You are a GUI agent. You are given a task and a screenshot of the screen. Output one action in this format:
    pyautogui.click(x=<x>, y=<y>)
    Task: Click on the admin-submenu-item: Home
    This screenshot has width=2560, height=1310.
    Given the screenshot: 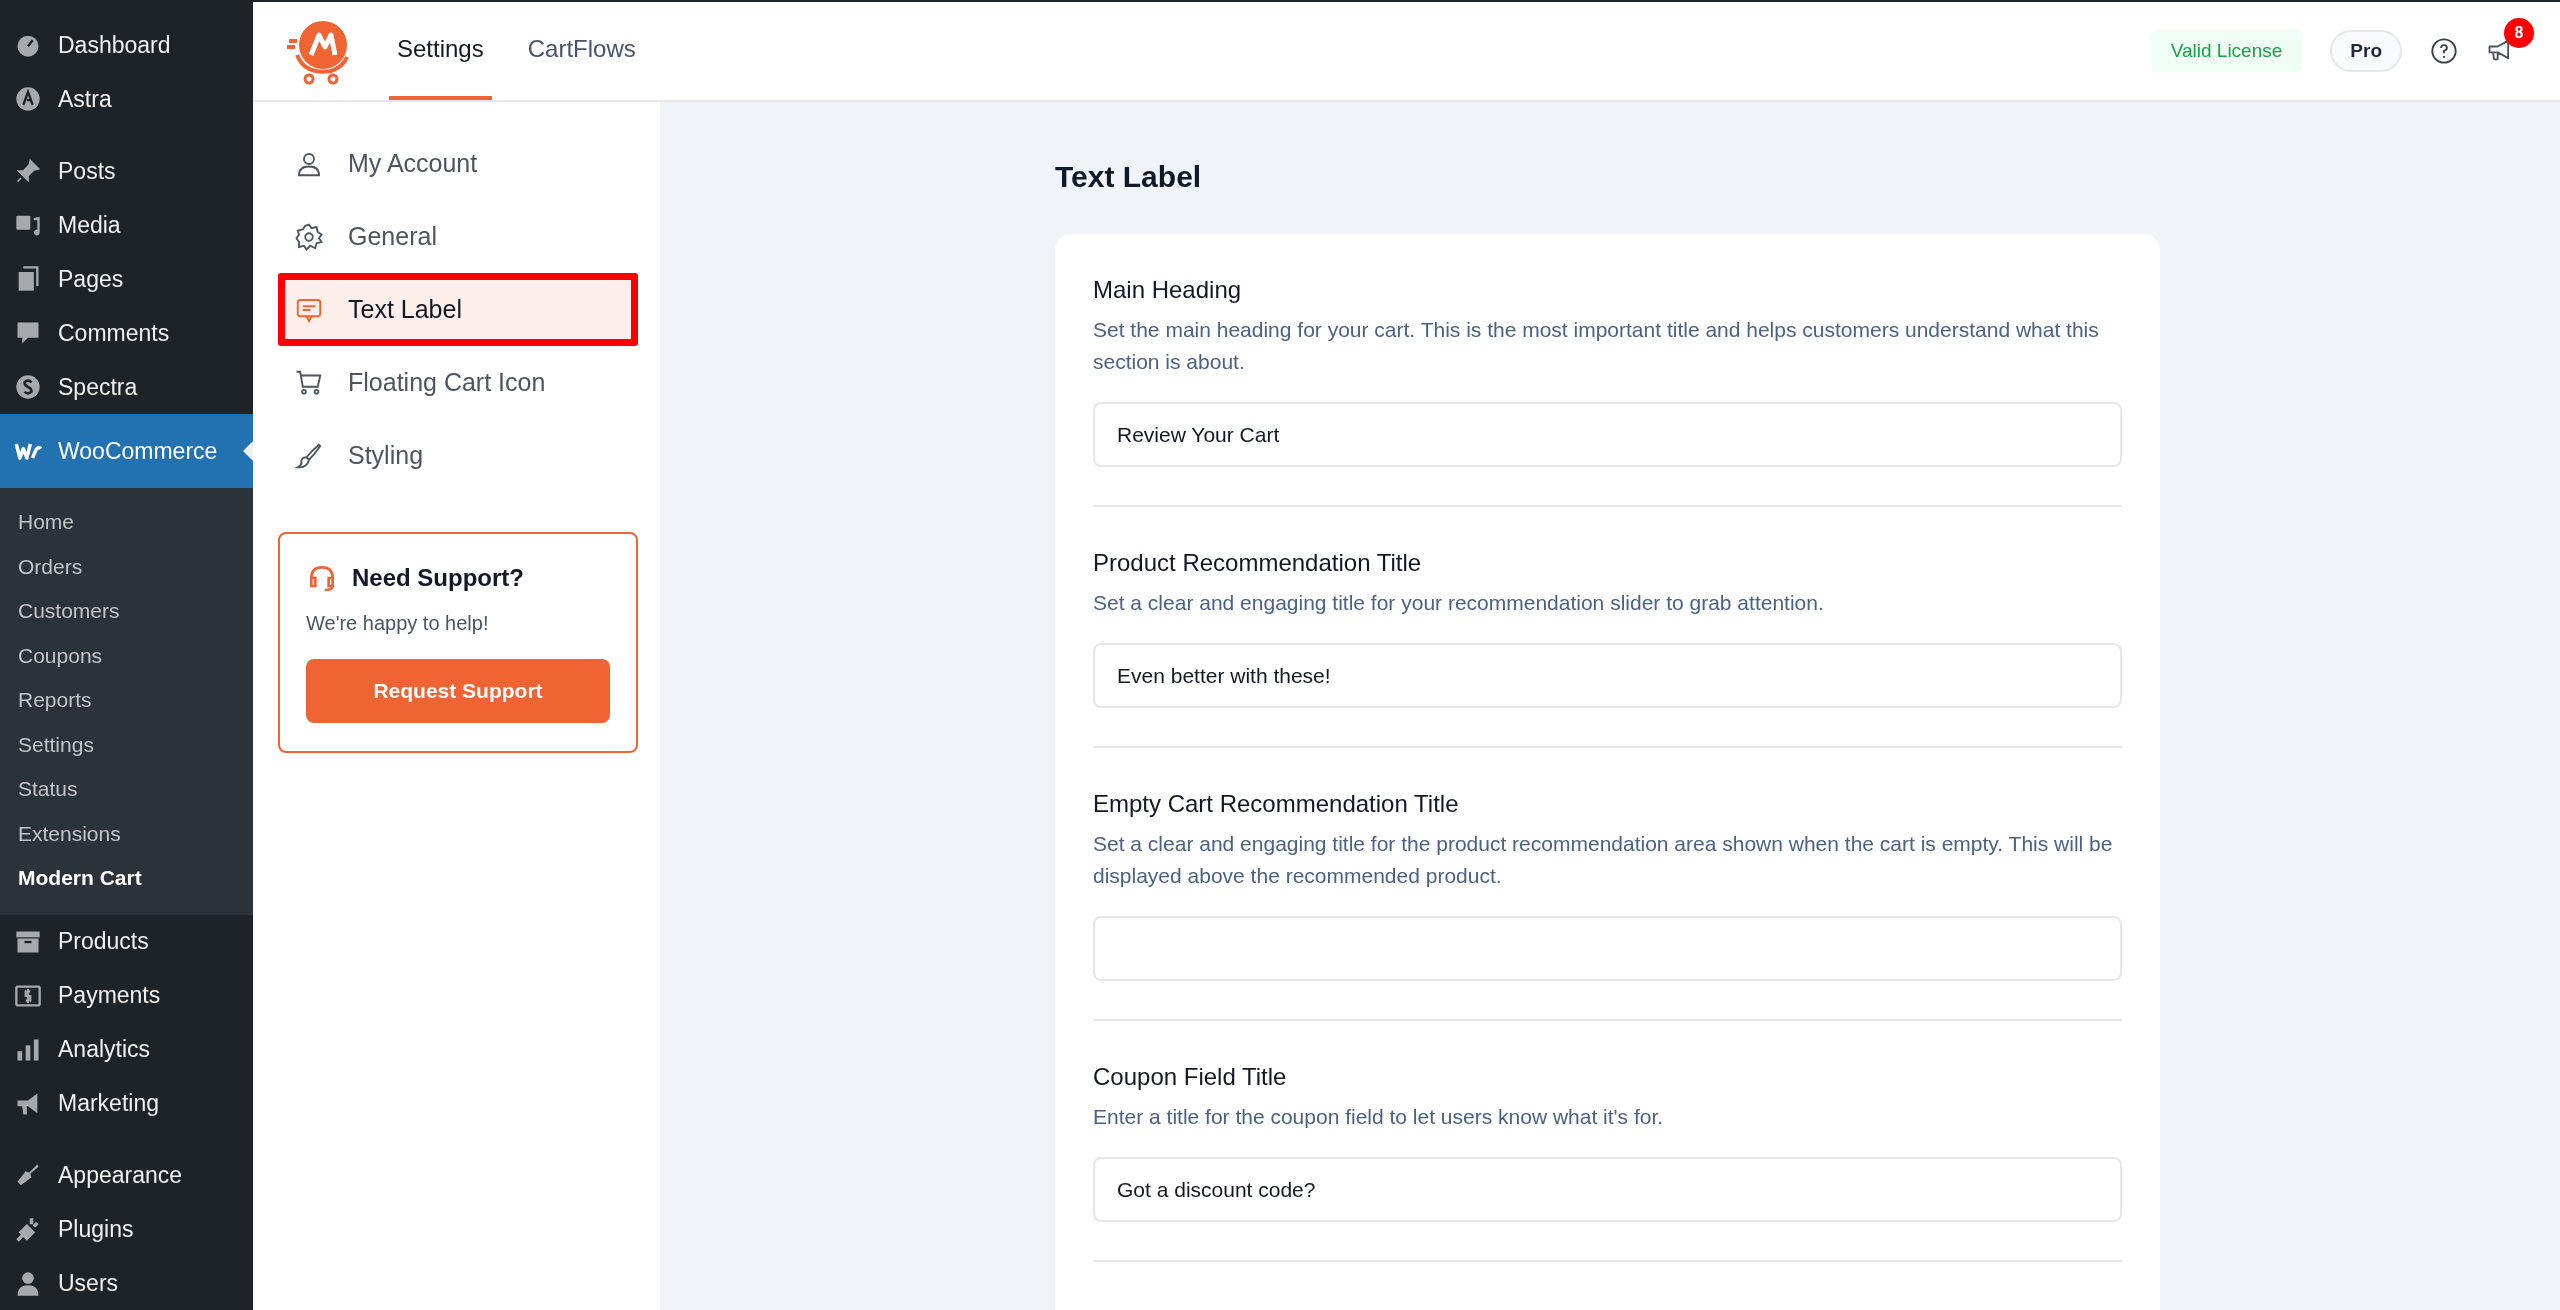 What is the action you would take?
    pyautogui.click(x=126, y=522)
    